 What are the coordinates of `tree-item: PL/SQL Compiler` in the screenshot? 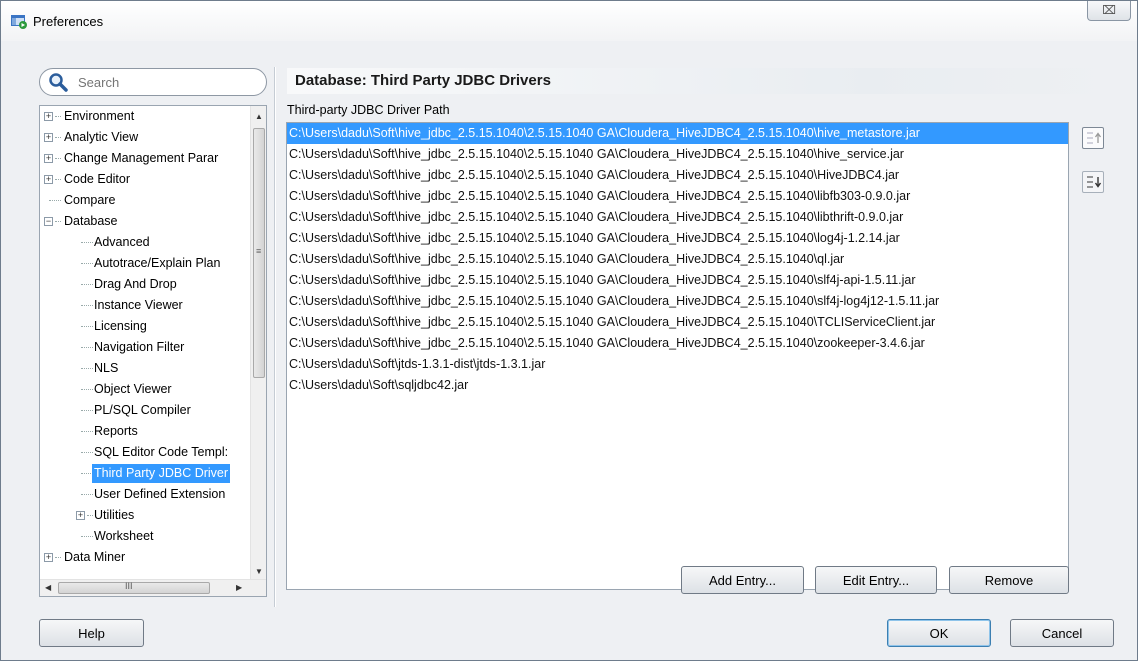 It's located at (146, 410).